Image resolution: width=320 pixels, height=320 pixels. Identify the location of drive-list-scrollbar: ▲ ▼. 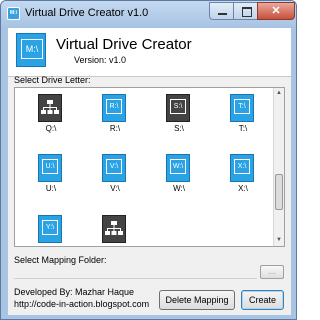
(278, 167).